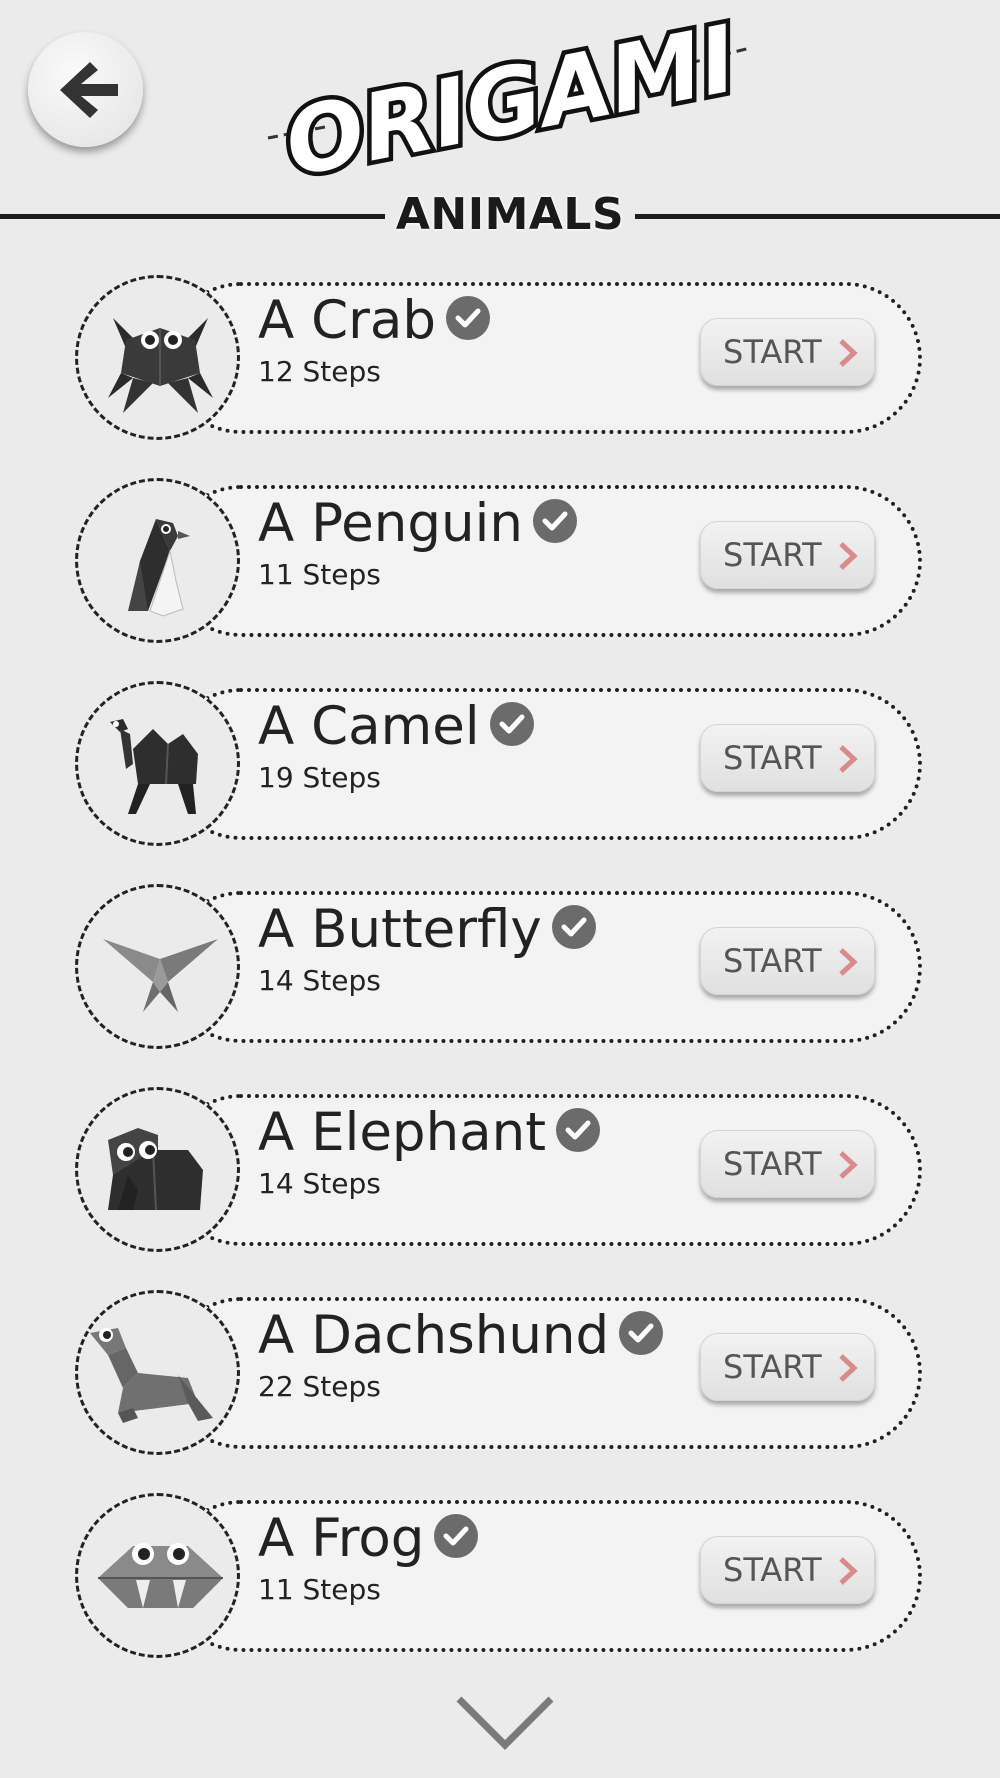 This screenshot has width=1000, height=1778. What do you see at coordinates (319, 371) in the screenshot?
I see `item-steps: 12 Steps` at bounding box center [319, 371].